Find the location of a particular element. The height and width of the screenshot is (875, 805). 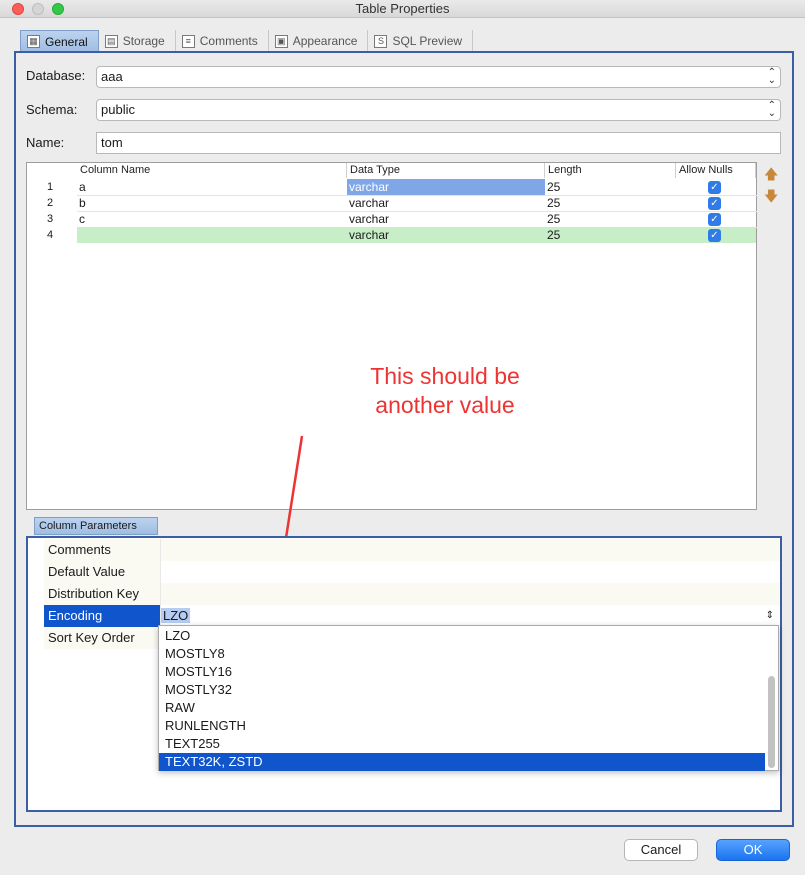

cell-column-name: b is located at coordinates (212, 203).